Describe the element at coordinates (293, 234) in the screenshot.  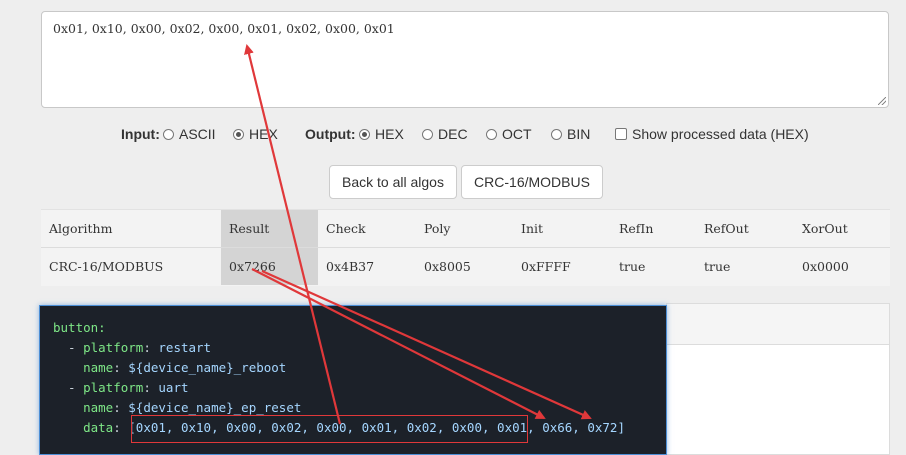
I see `annotation-arrow-to-input` at that location.